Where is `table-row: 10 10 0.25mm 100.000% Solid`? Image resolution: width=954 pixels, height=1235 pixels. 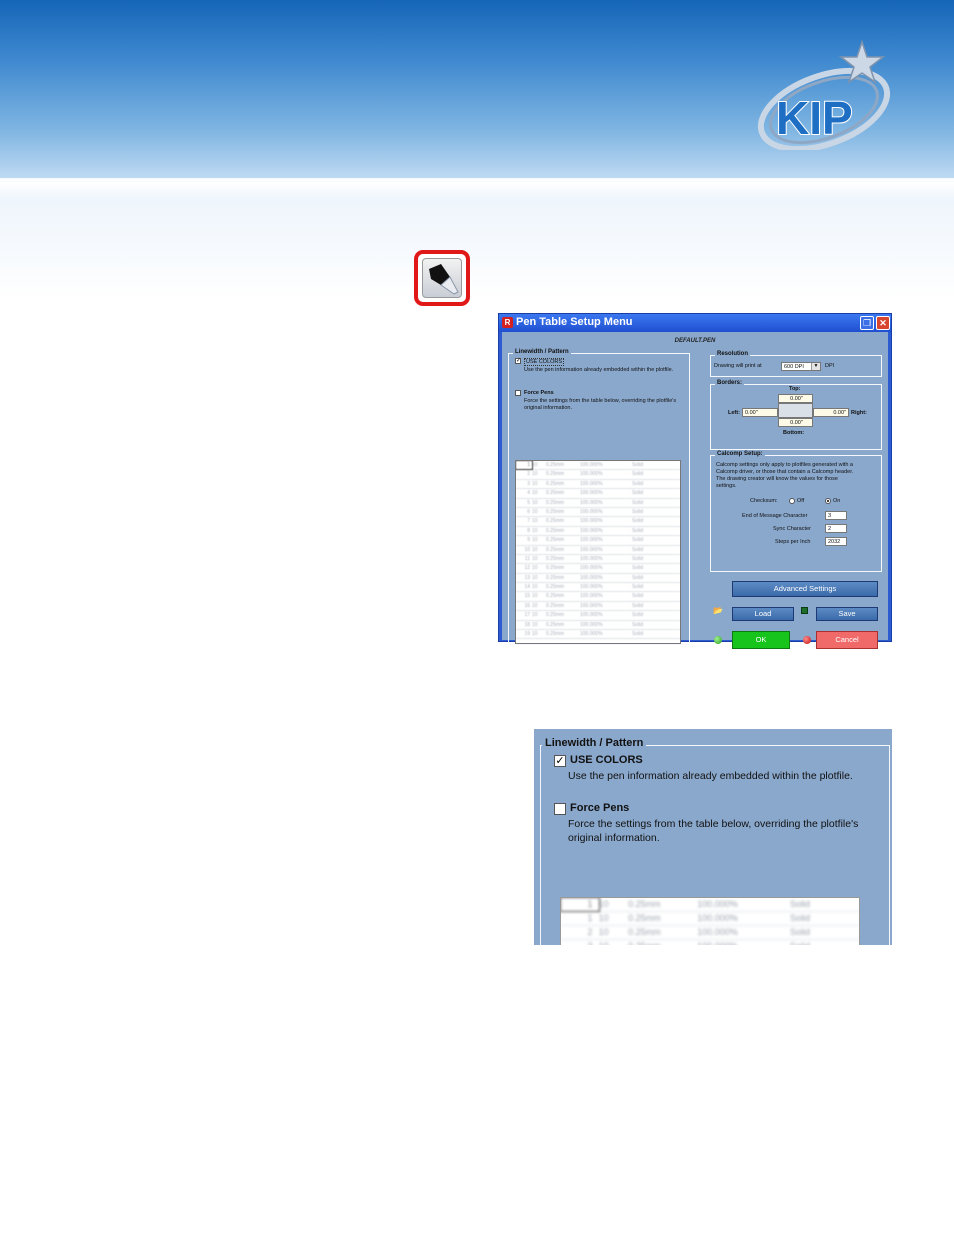 table-row: 10 10 0.25mm 100.000% Solid is located at coordinates (598, 550).